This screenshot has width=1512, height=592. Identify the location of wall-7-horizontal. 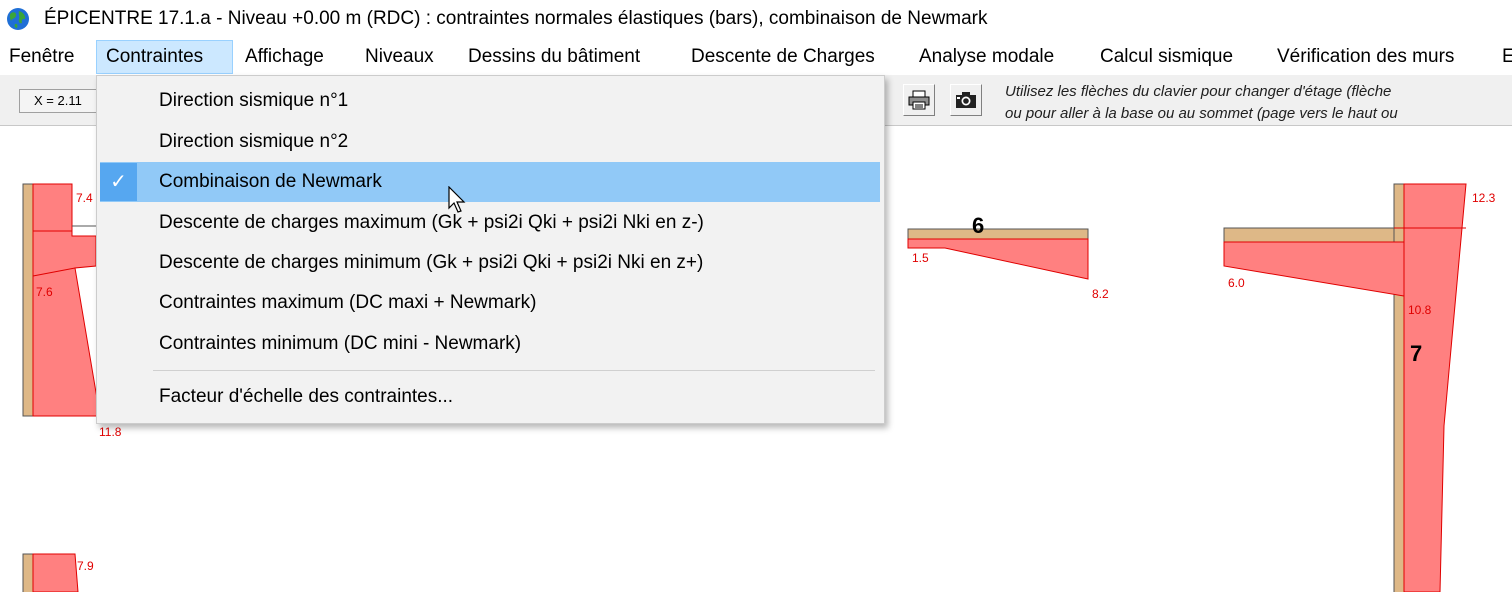
(1314, 235).